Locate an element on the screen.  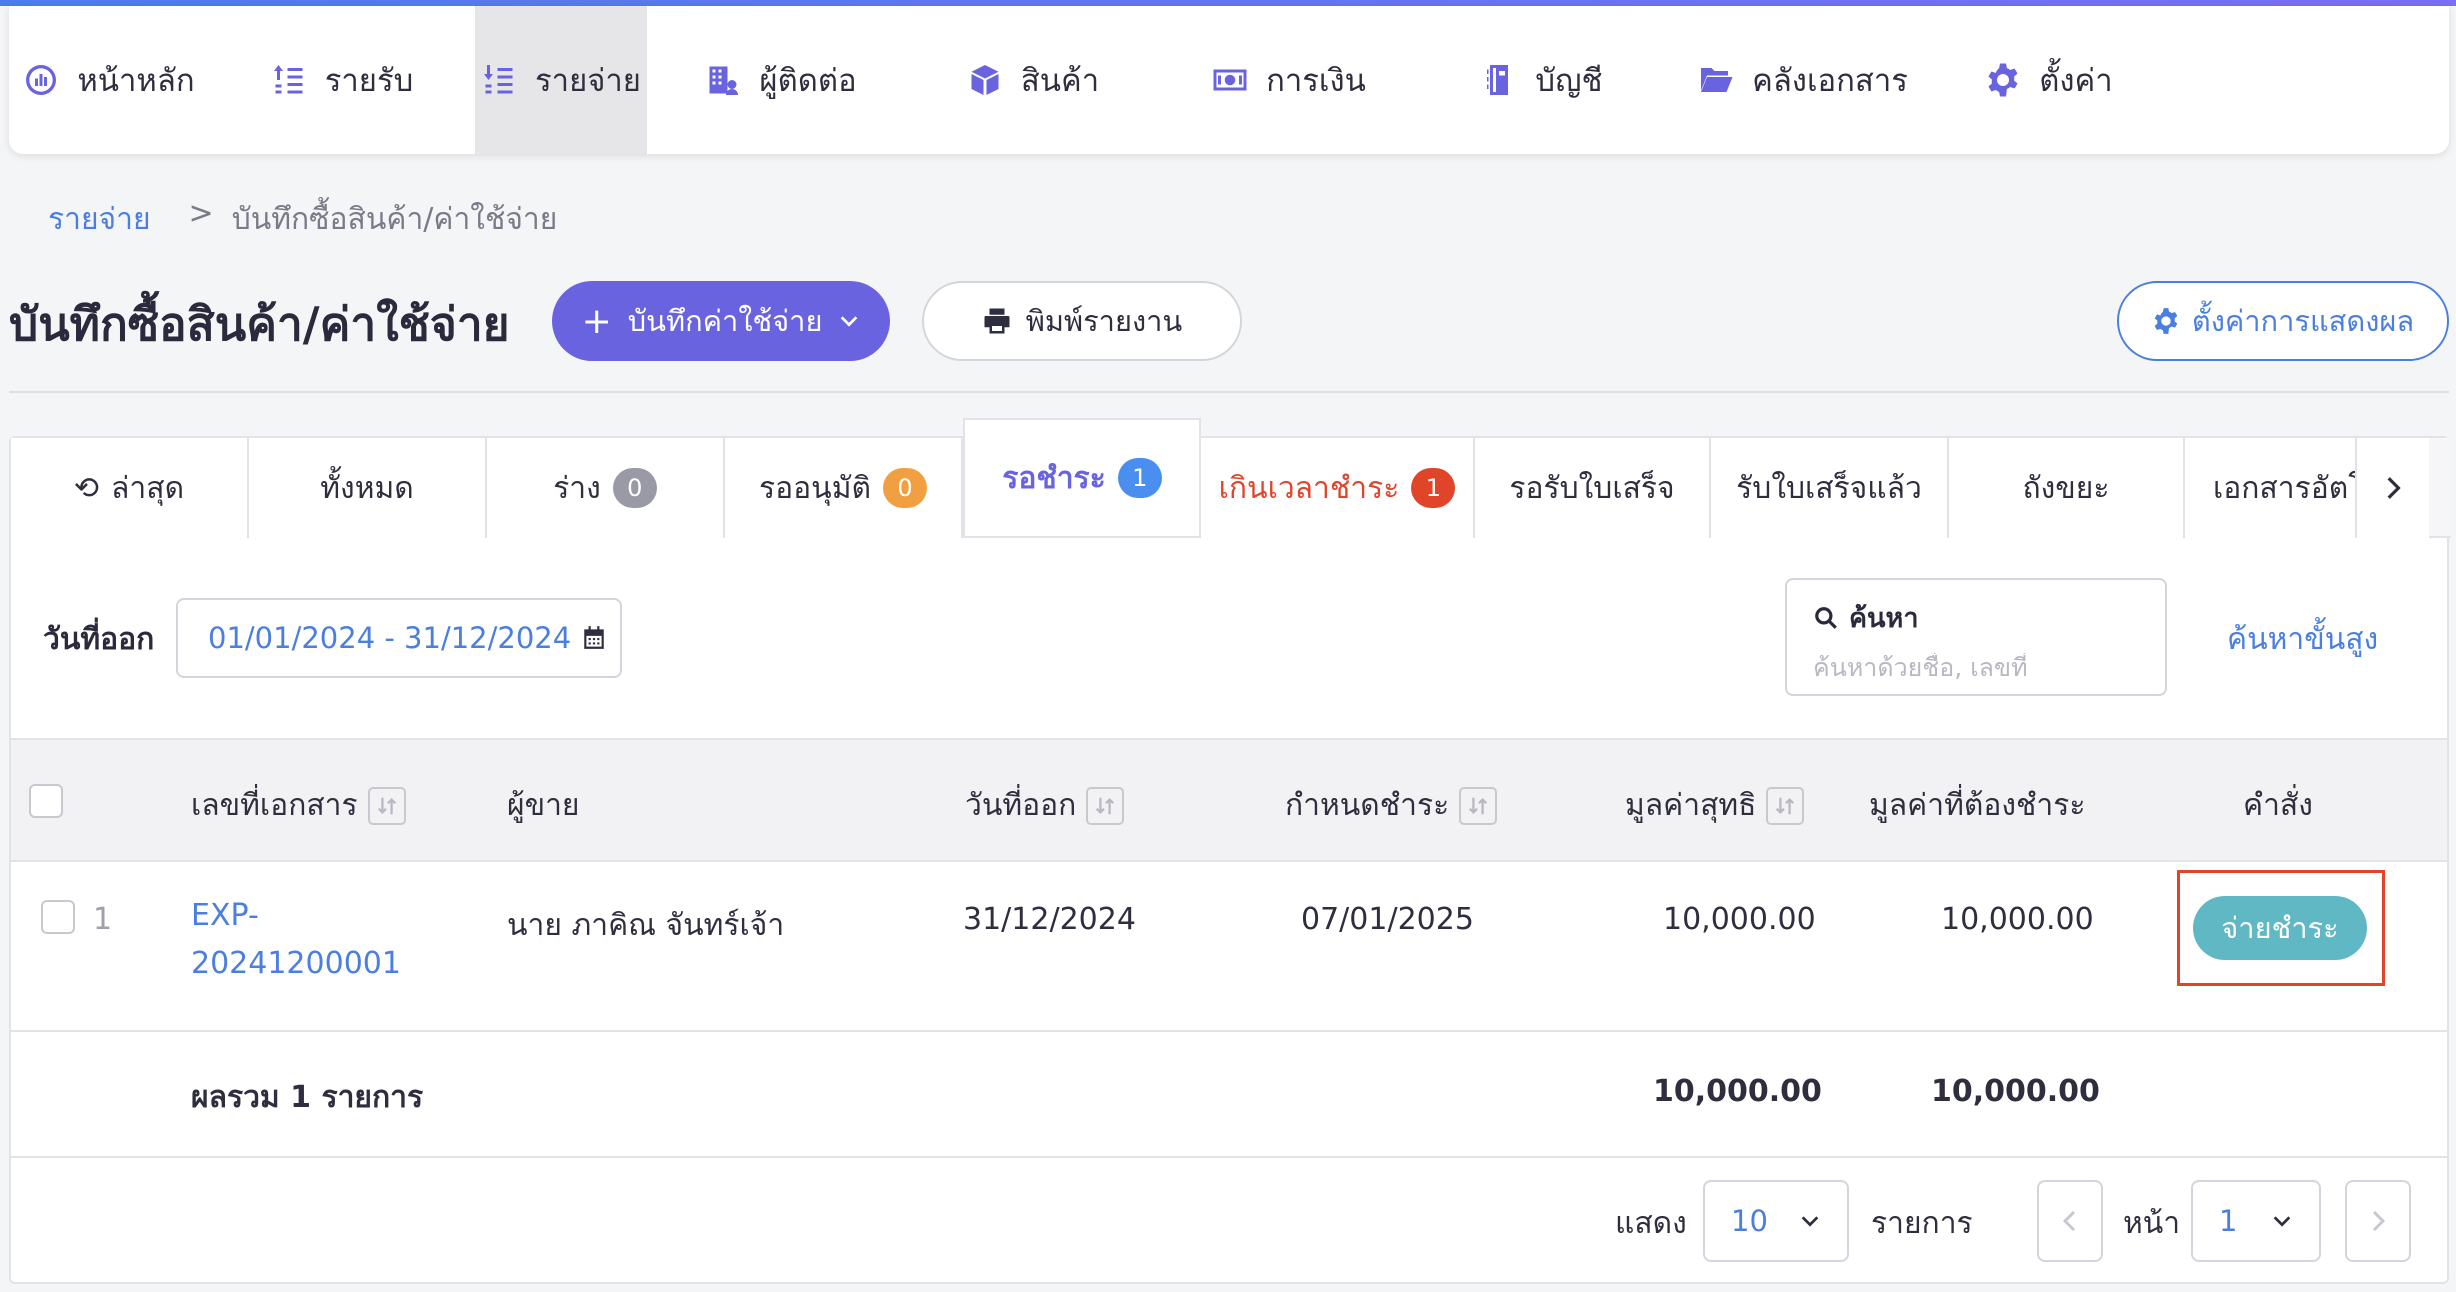
tab-label: ทั้งหมด is located at coordinates (367, 488).